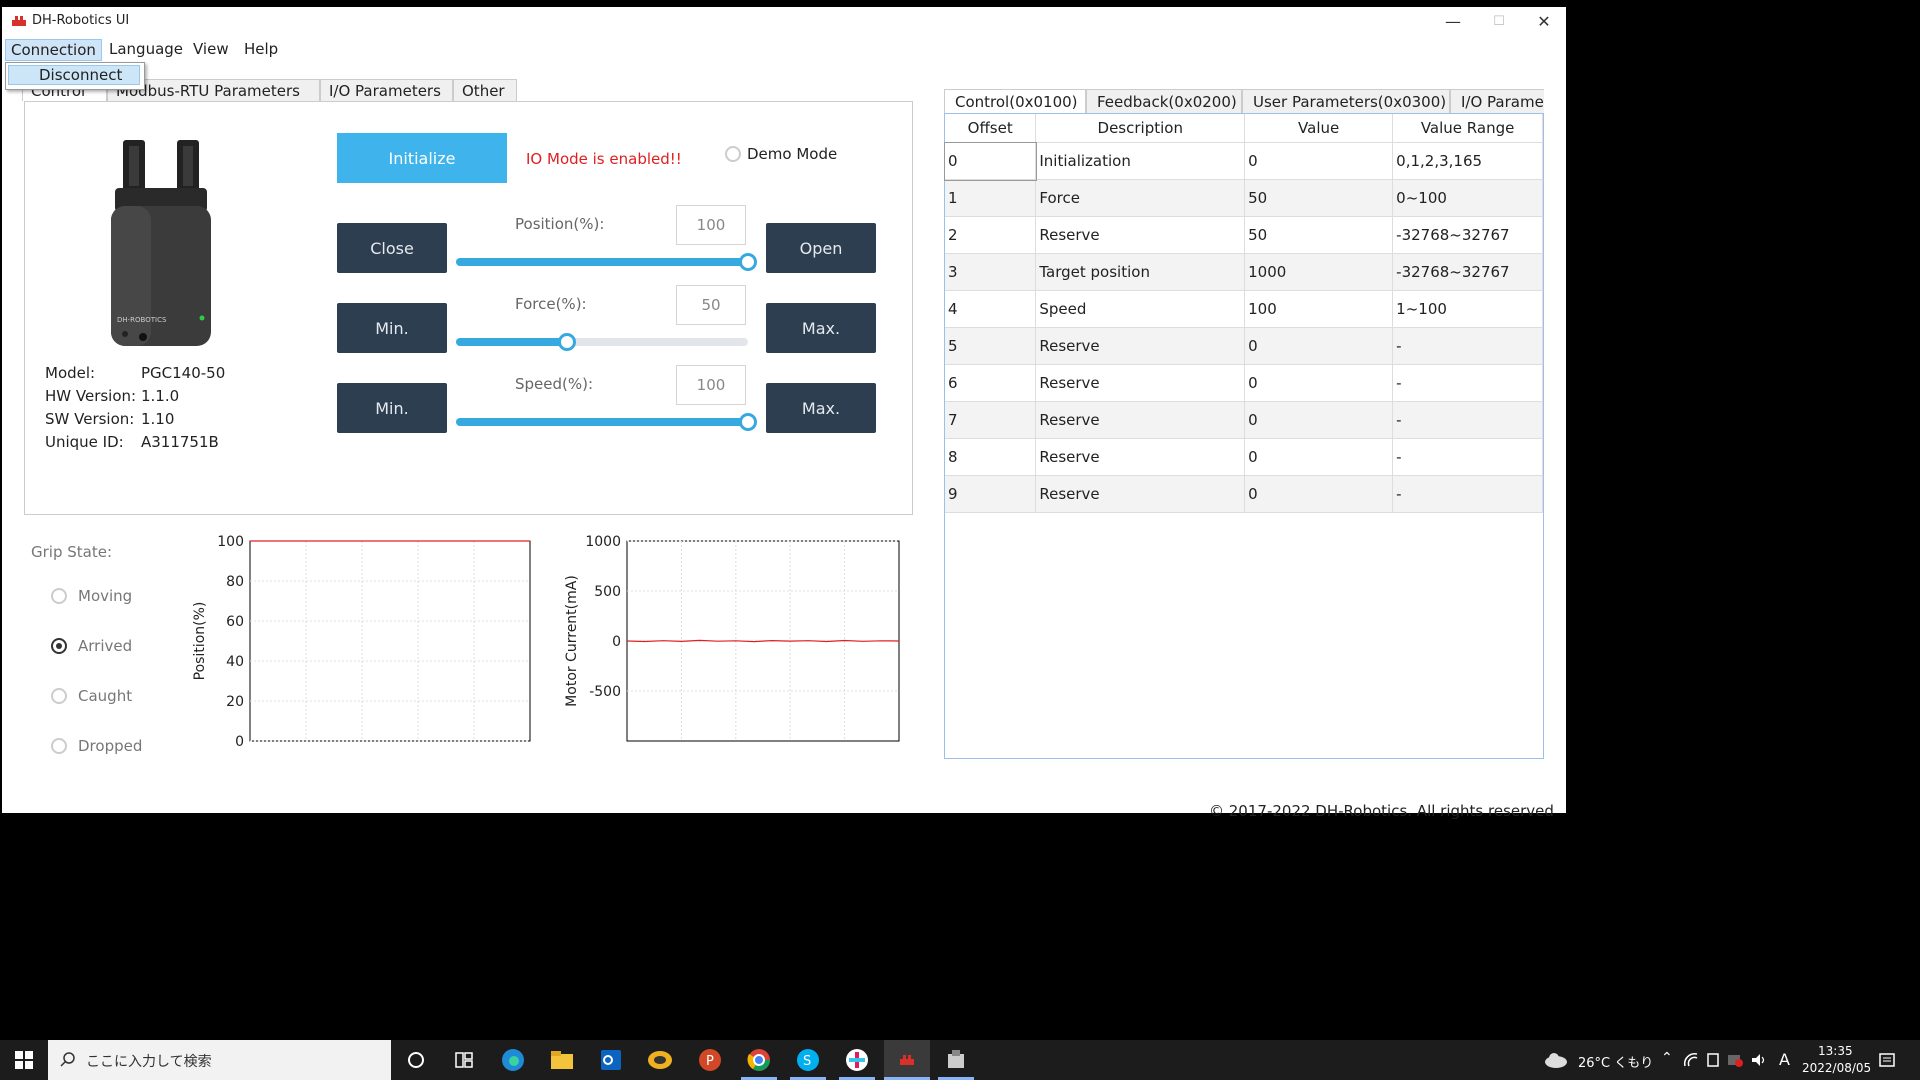 This screenshot has height=1080, width=1920. What do you see at coordinates (386, 90) in the screenshot?
I see `tab-io-parameters: I/O Parameters` at bounding box center [386, 90].